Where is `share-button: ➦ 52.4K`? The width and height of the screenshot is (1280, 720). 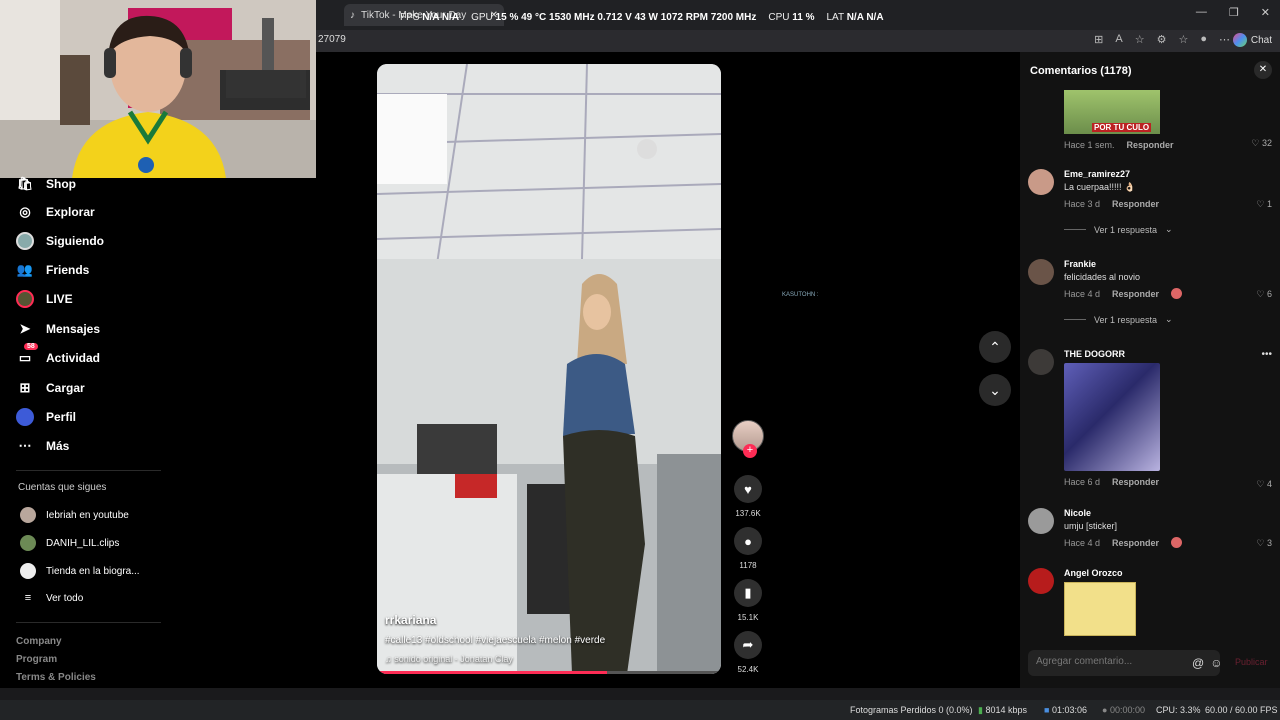 share-button: ➦ 52.4K is located at coordinates (748, 652).